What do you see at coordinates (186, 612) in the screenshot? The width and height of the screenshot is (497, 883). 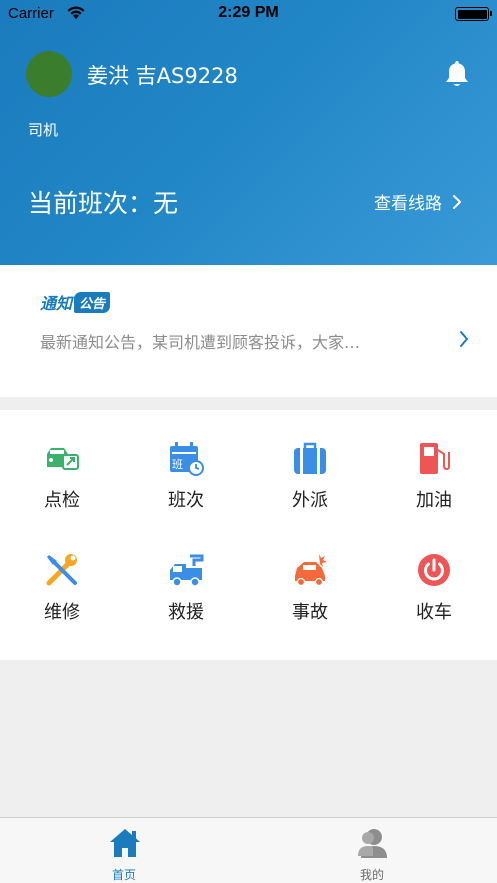 I see `menu-item-label: 救援` at bounding box center [186, 612].